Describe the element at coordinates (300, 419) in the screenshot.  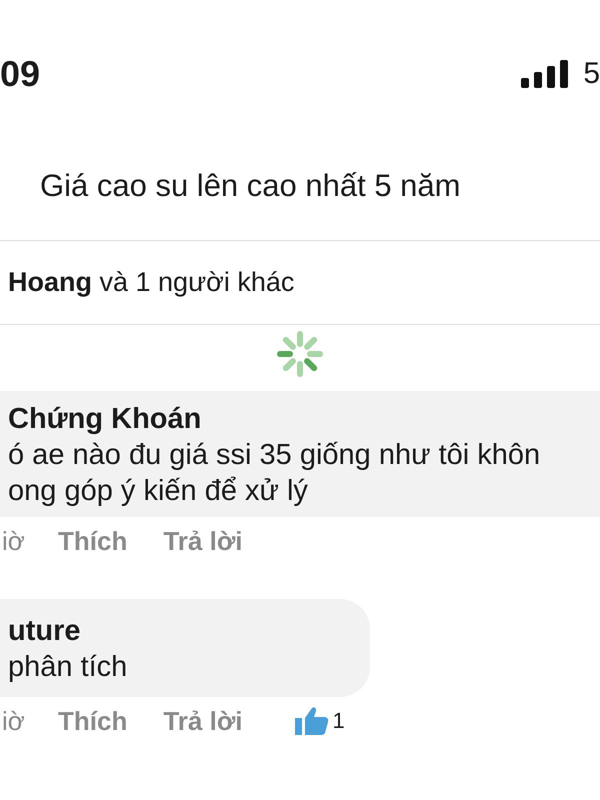
I see `comment-author: Chứng Khoán` at that location.